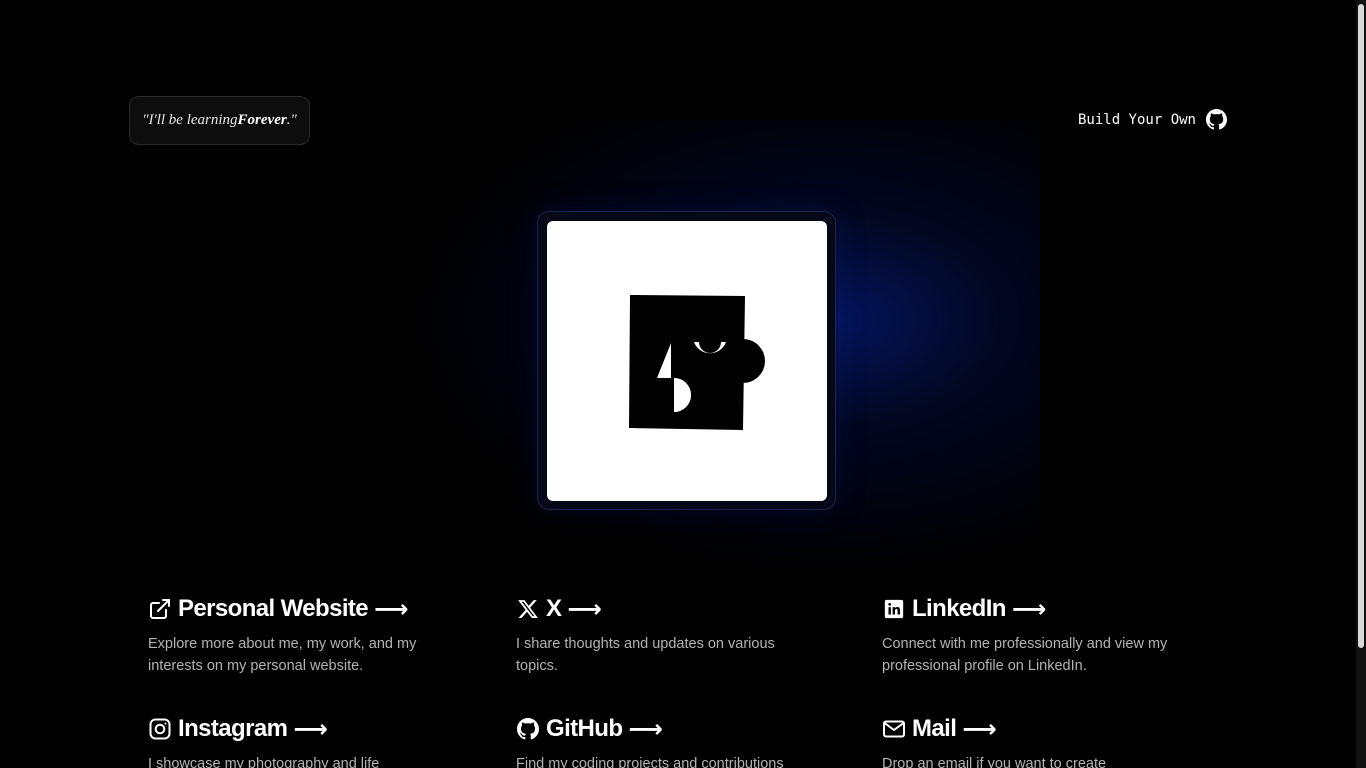  Describe the element at coordinates (1361, 326) in the screenshot. I see `scrollbar-thumb` at that location.